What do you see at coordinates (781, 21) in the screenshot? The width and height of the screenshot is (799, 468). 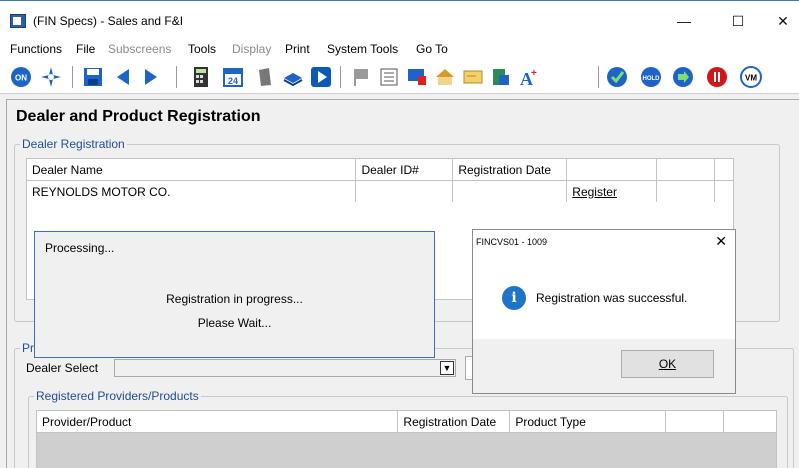 I see `close-button: ✕` at bounding box center [781, 21].